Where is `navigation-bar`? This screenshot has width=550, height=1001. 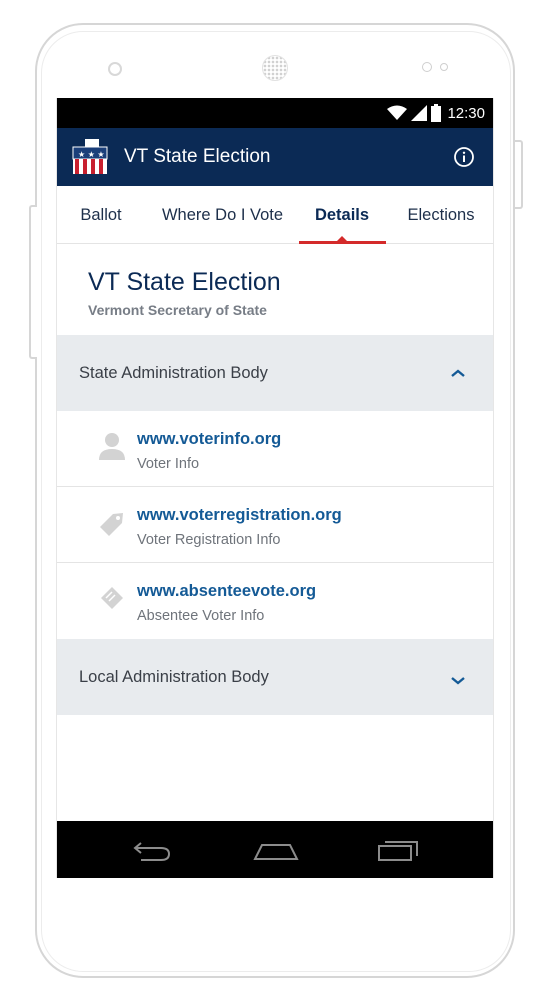
navigation-bar is located at coordinates (275, 849).